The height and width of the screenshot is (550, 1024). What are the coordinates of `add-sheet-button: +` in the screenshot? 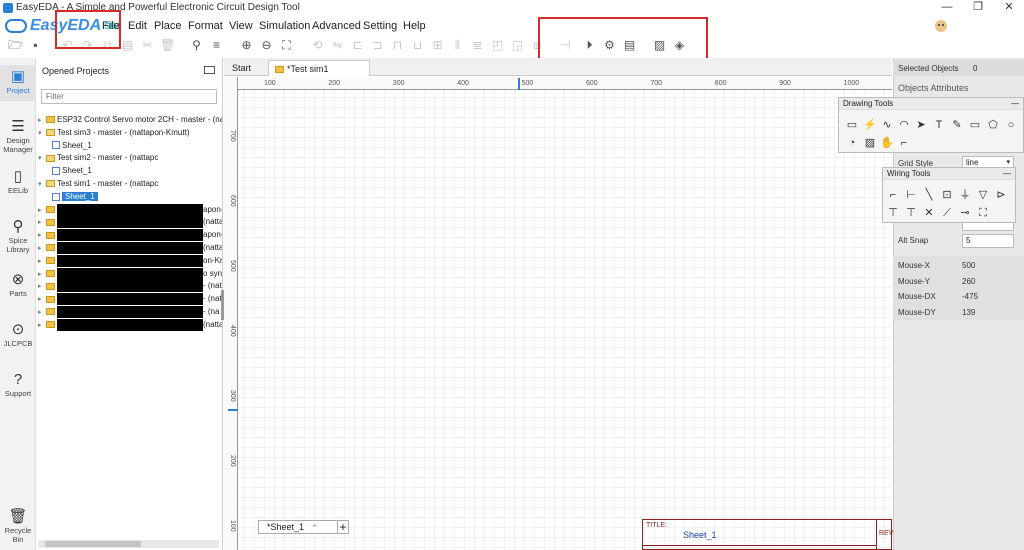 It's located at (343, 527).